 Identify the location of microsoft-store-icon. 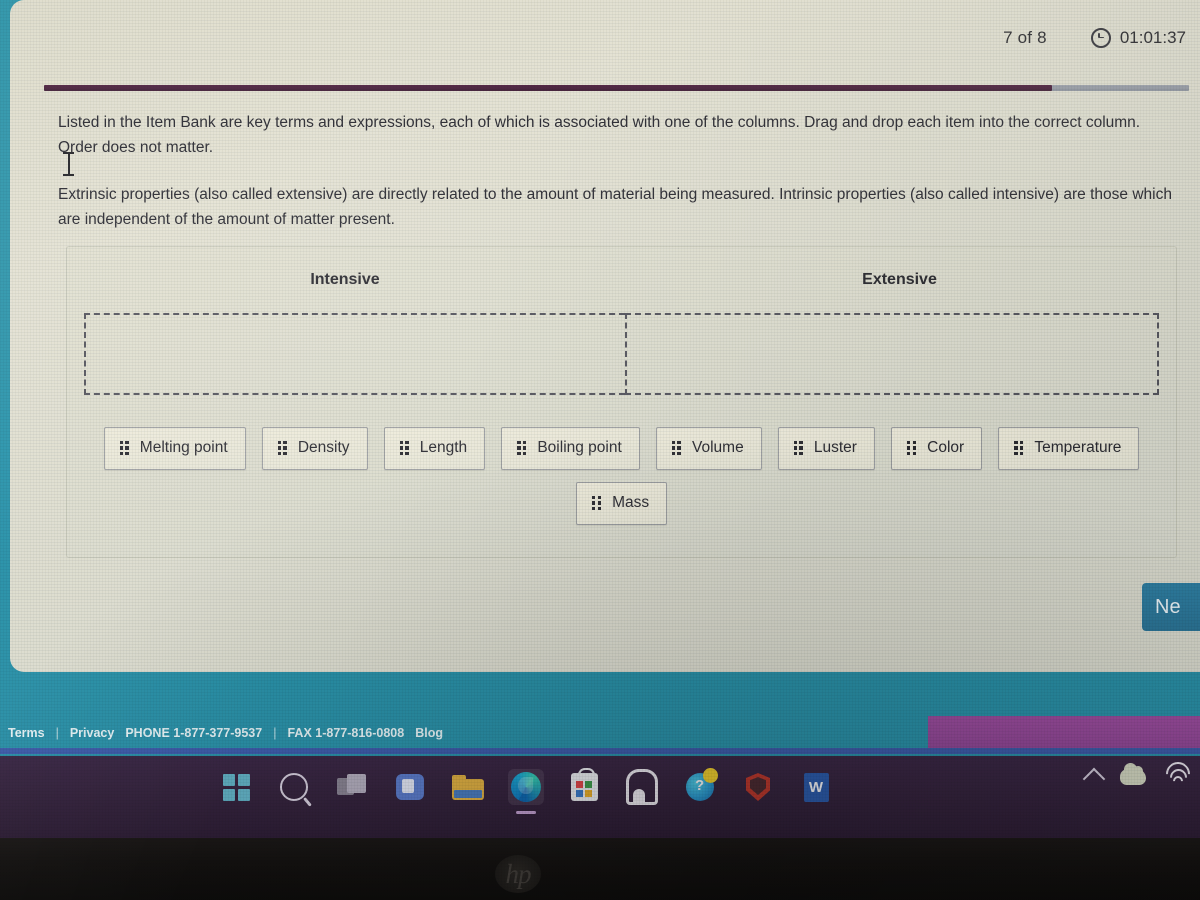
(584, 786).